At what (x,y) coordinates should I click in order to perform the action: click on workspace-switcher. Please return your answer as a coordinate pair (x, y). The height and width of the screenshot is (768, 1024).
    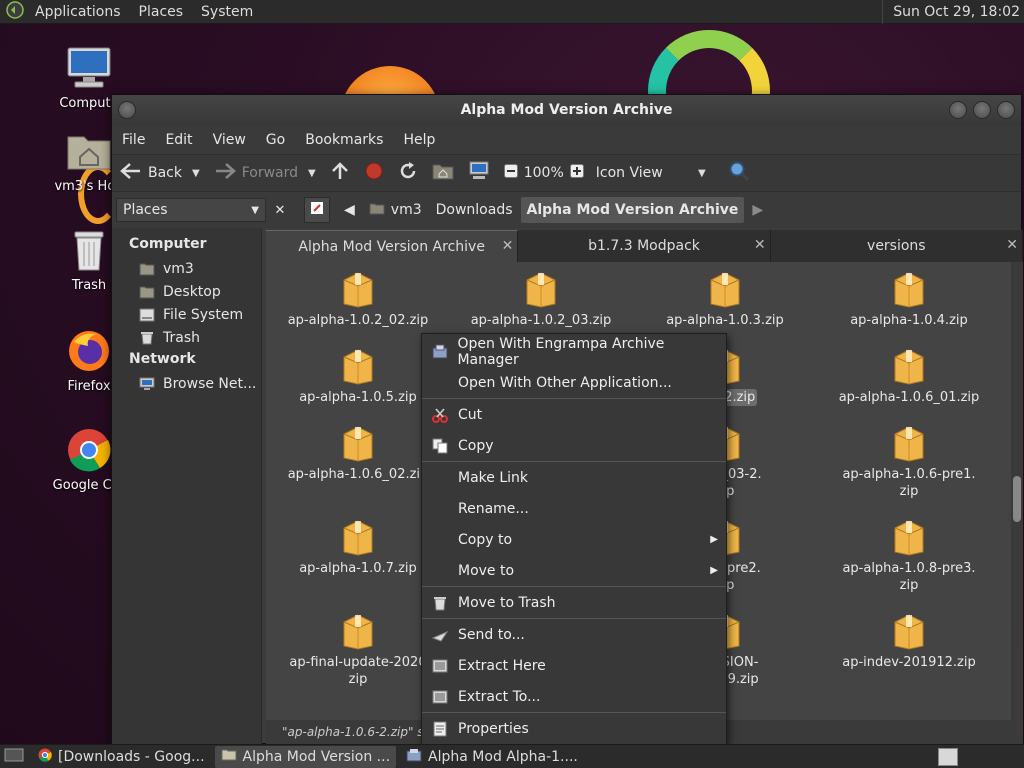
    Looking at the image, I should click on (948, 757).